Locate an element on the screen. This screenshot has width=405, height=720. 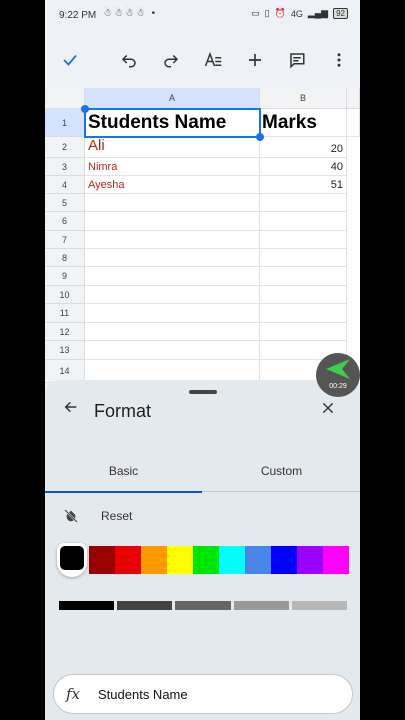
back-arrow-icon is located at coordinates (71, 409).